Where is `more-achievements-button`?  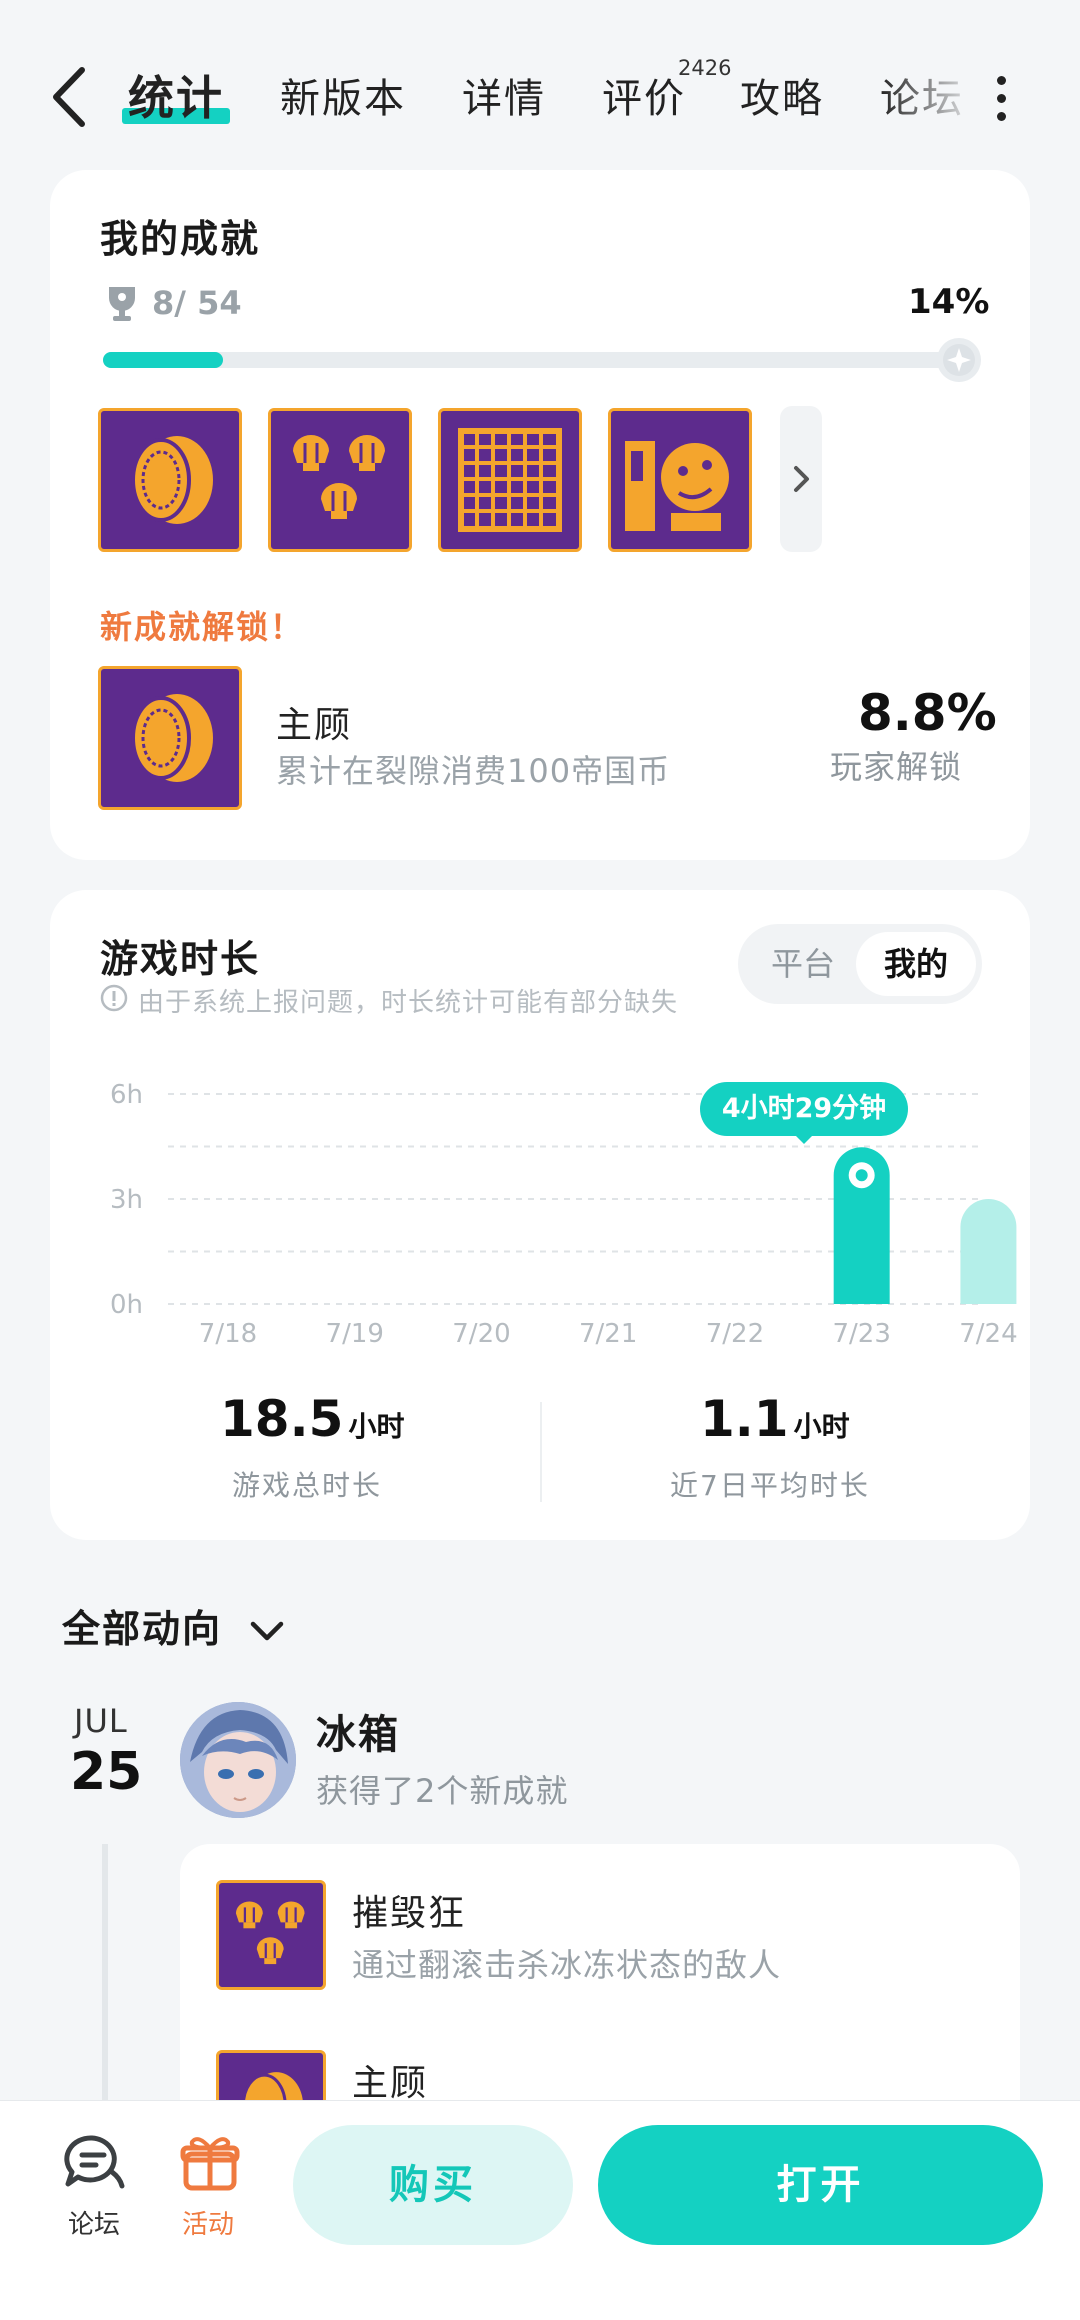
more-achievements-button is located at coordinates (801, 479).